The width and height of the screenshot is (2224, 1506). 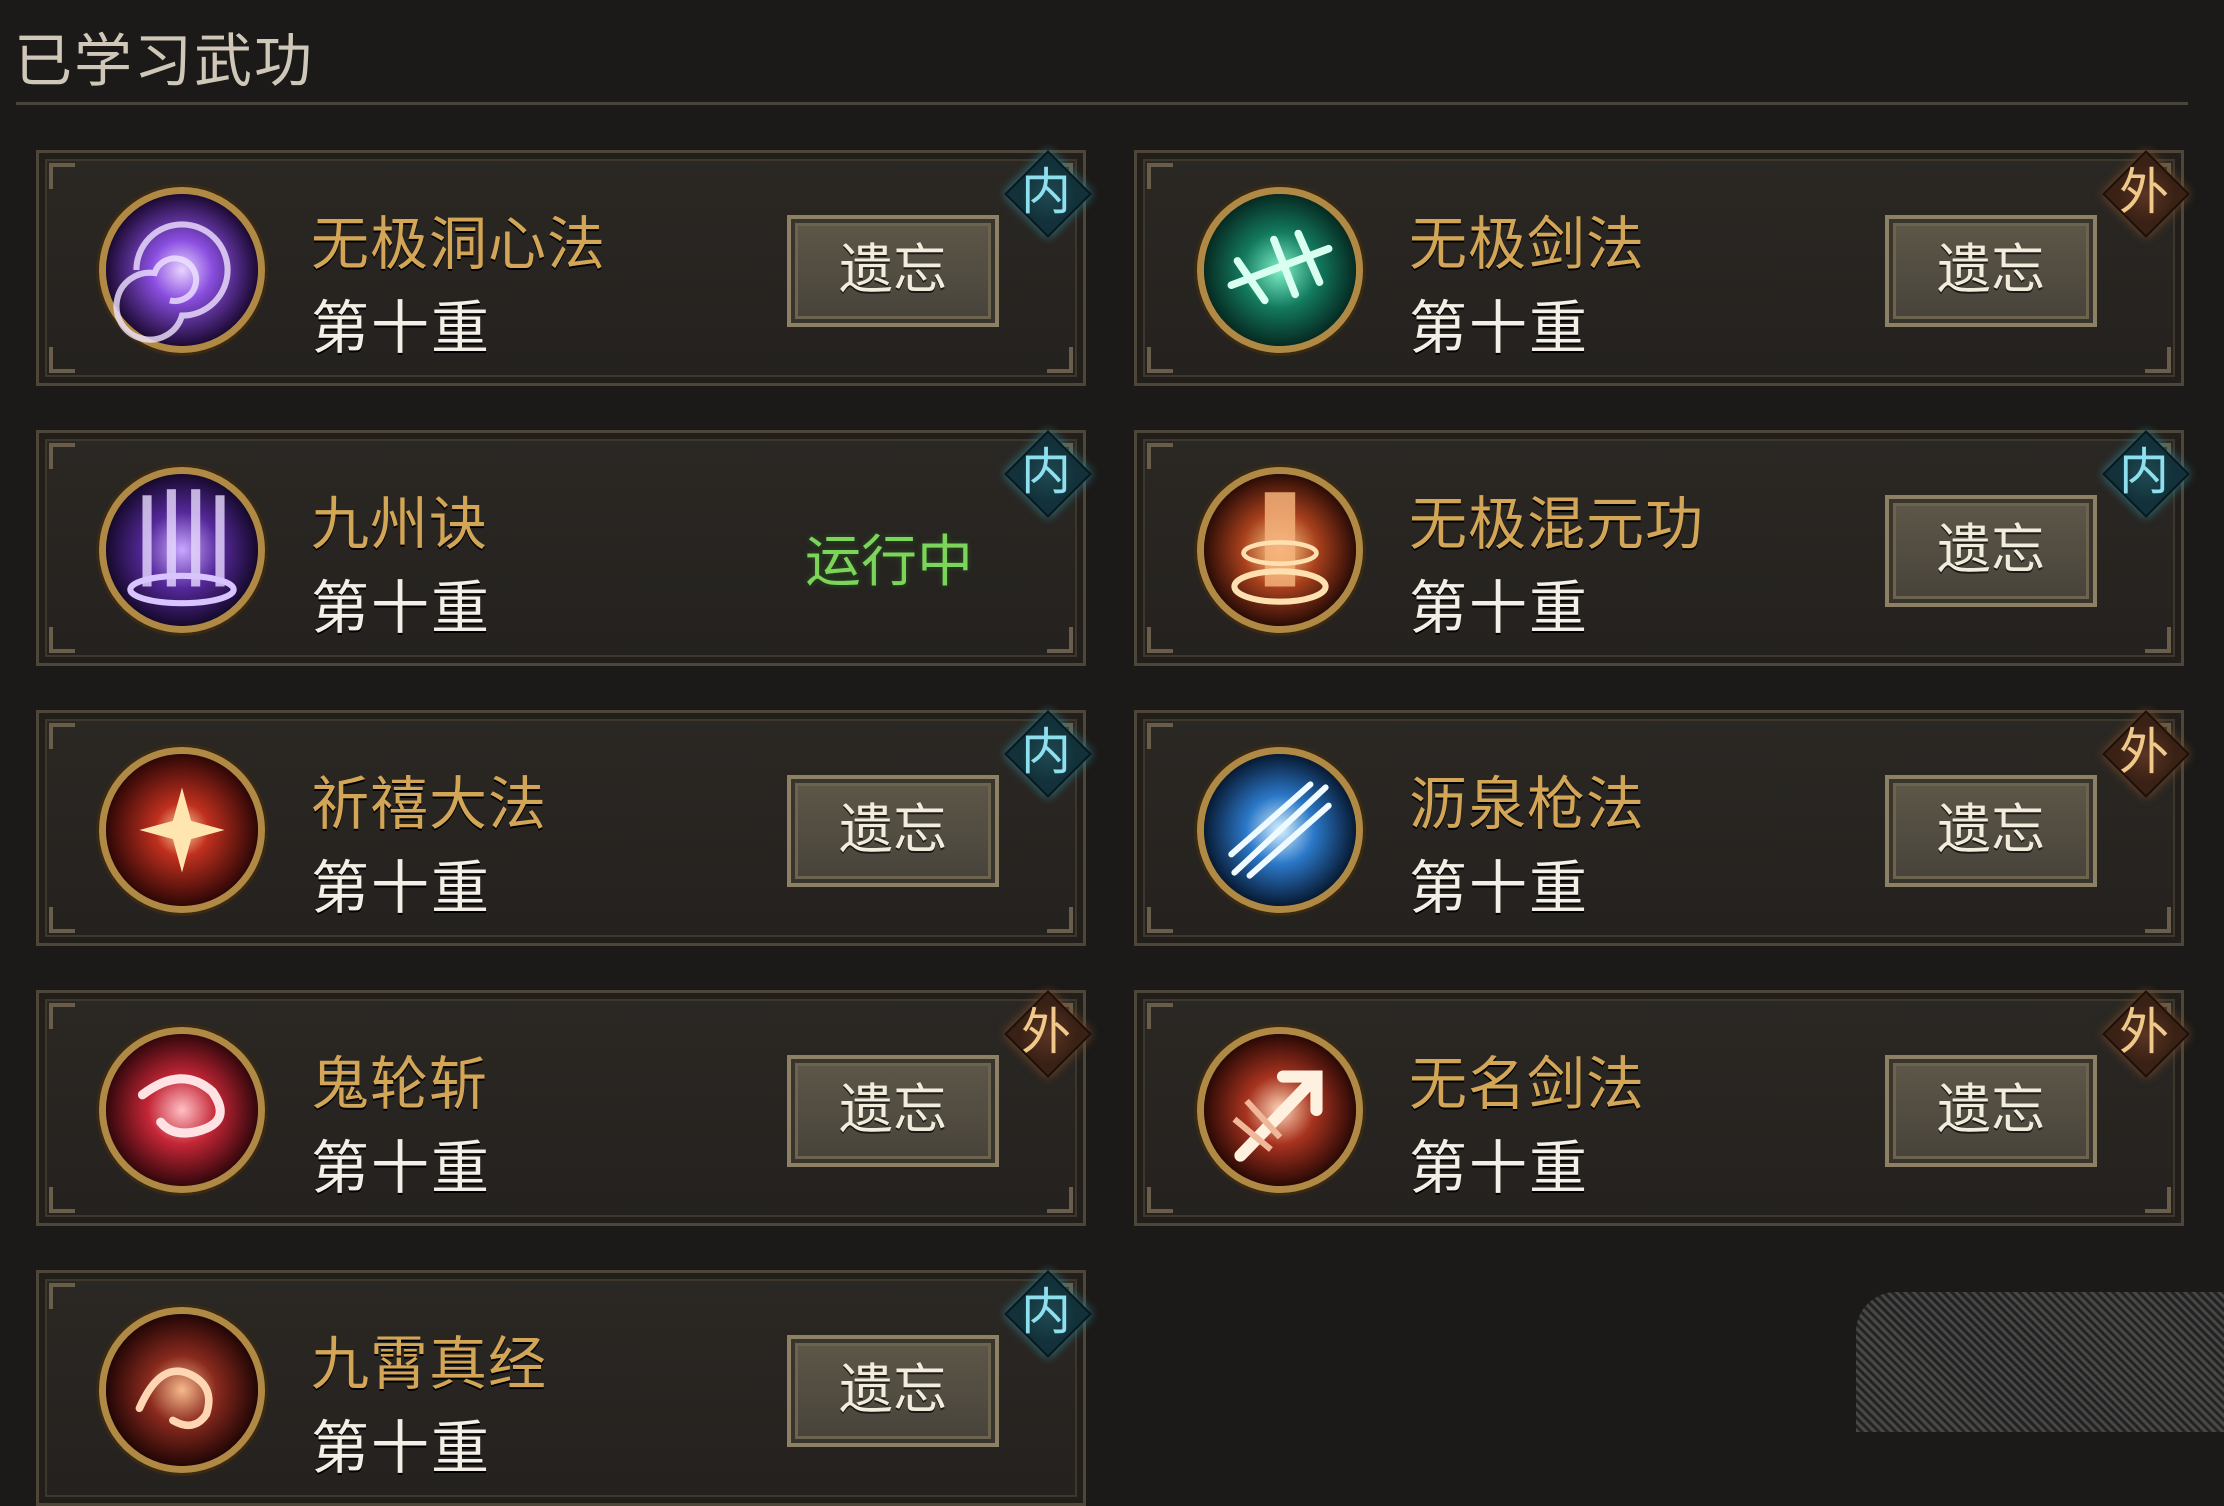 I want to click on skill-name: 无极洞心法, so click(x=459, y=244).